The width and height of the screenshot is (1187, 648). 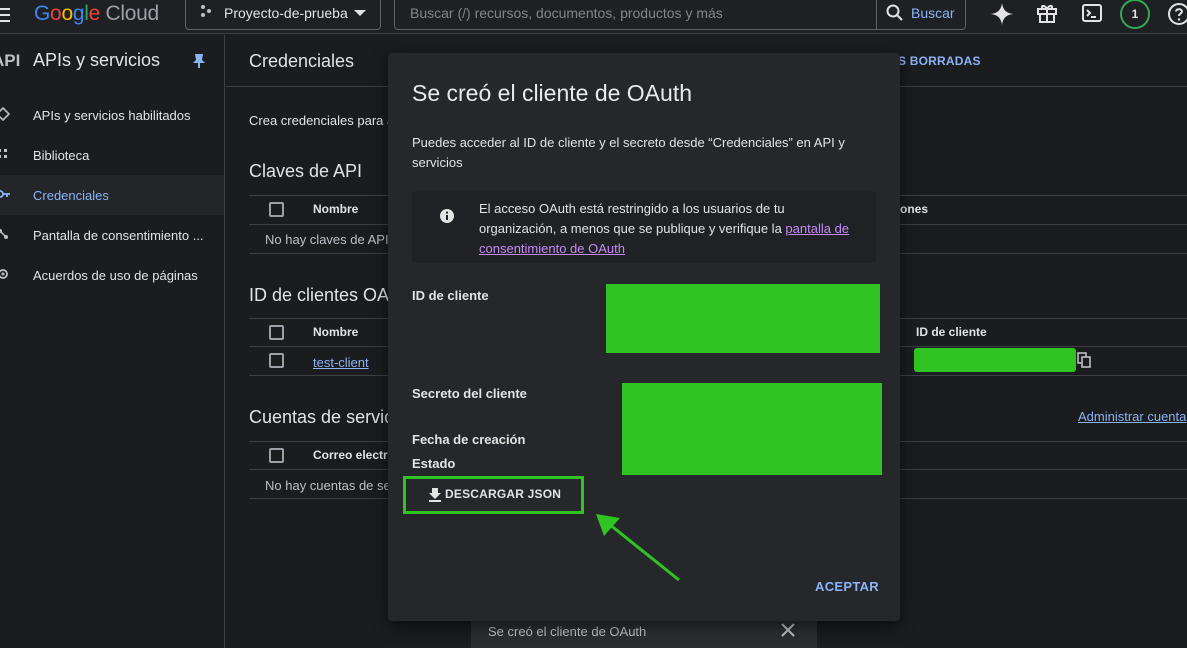 What do you see at coordinates (1132, 416) in the screenshot?
I see `manage-service-accounts-link: Administrar cuenta` at bounding box center [1132, 416].